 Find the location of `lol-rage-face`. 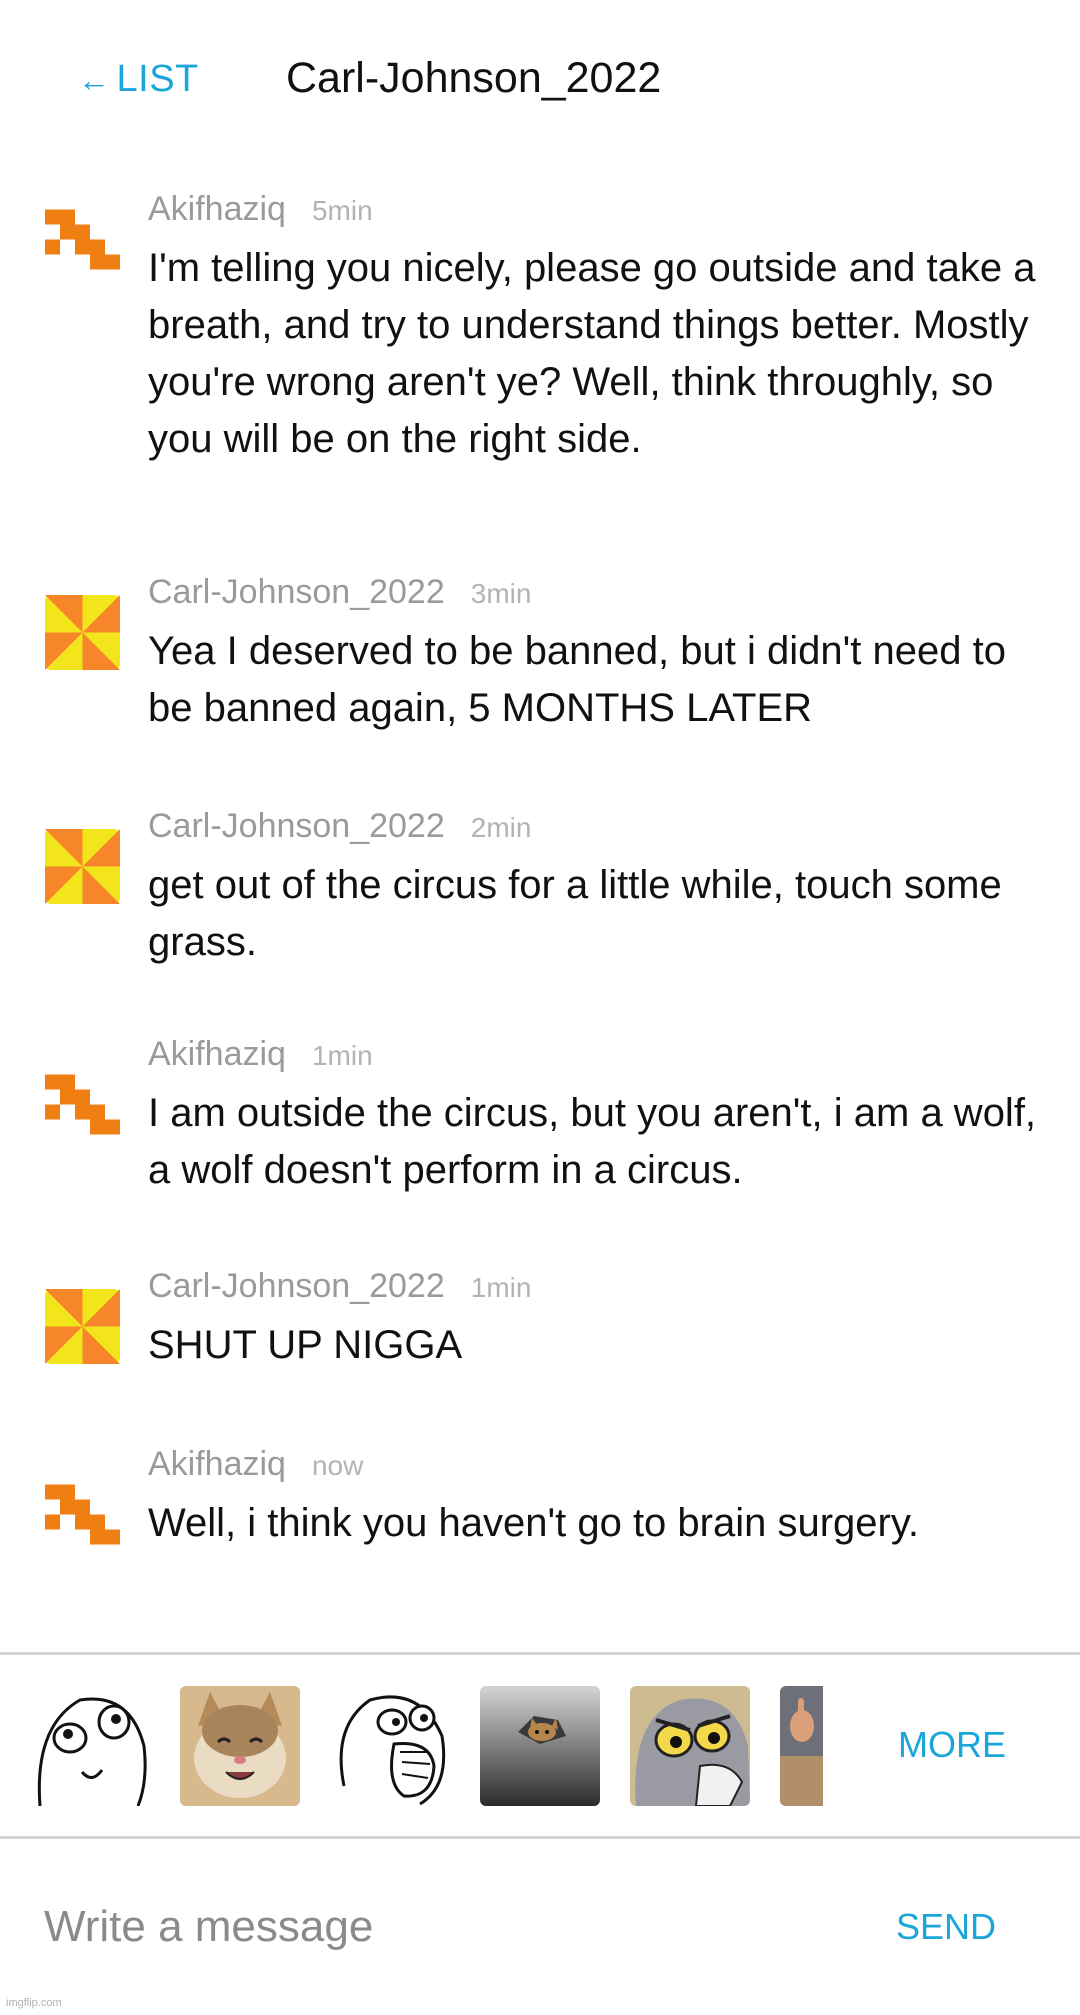

lol-rage-face is located at coordinates (390, 1746).